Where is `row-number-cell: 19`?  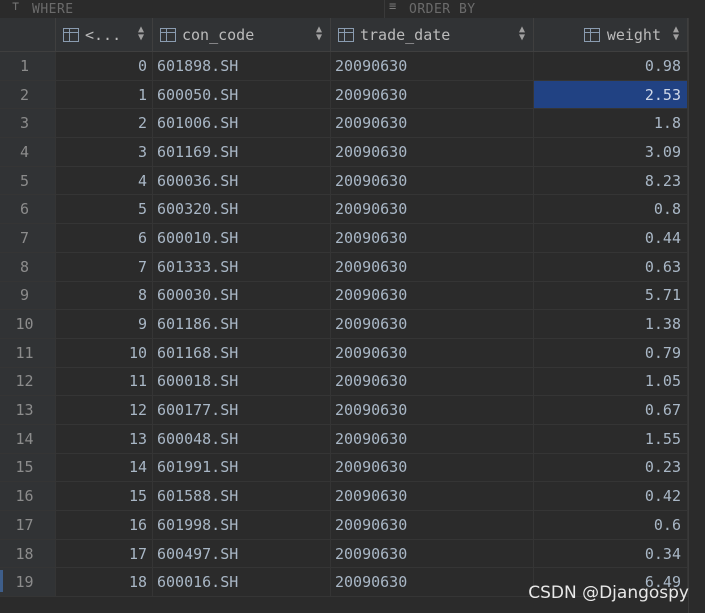
row-number-cell: 19 is located at coordinates (28, 582).